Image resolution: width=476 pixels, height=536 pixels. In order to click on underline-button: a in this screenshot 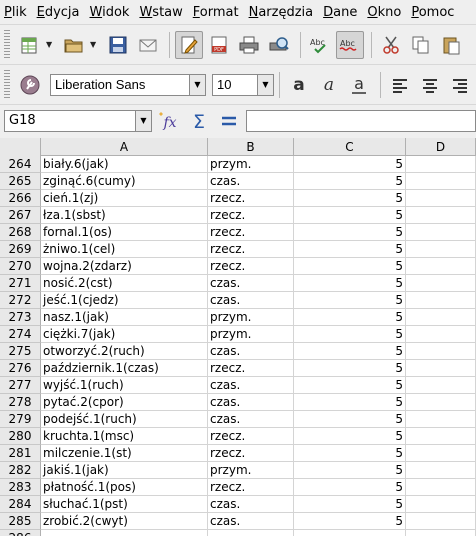, I will do `click(359, 85)`.